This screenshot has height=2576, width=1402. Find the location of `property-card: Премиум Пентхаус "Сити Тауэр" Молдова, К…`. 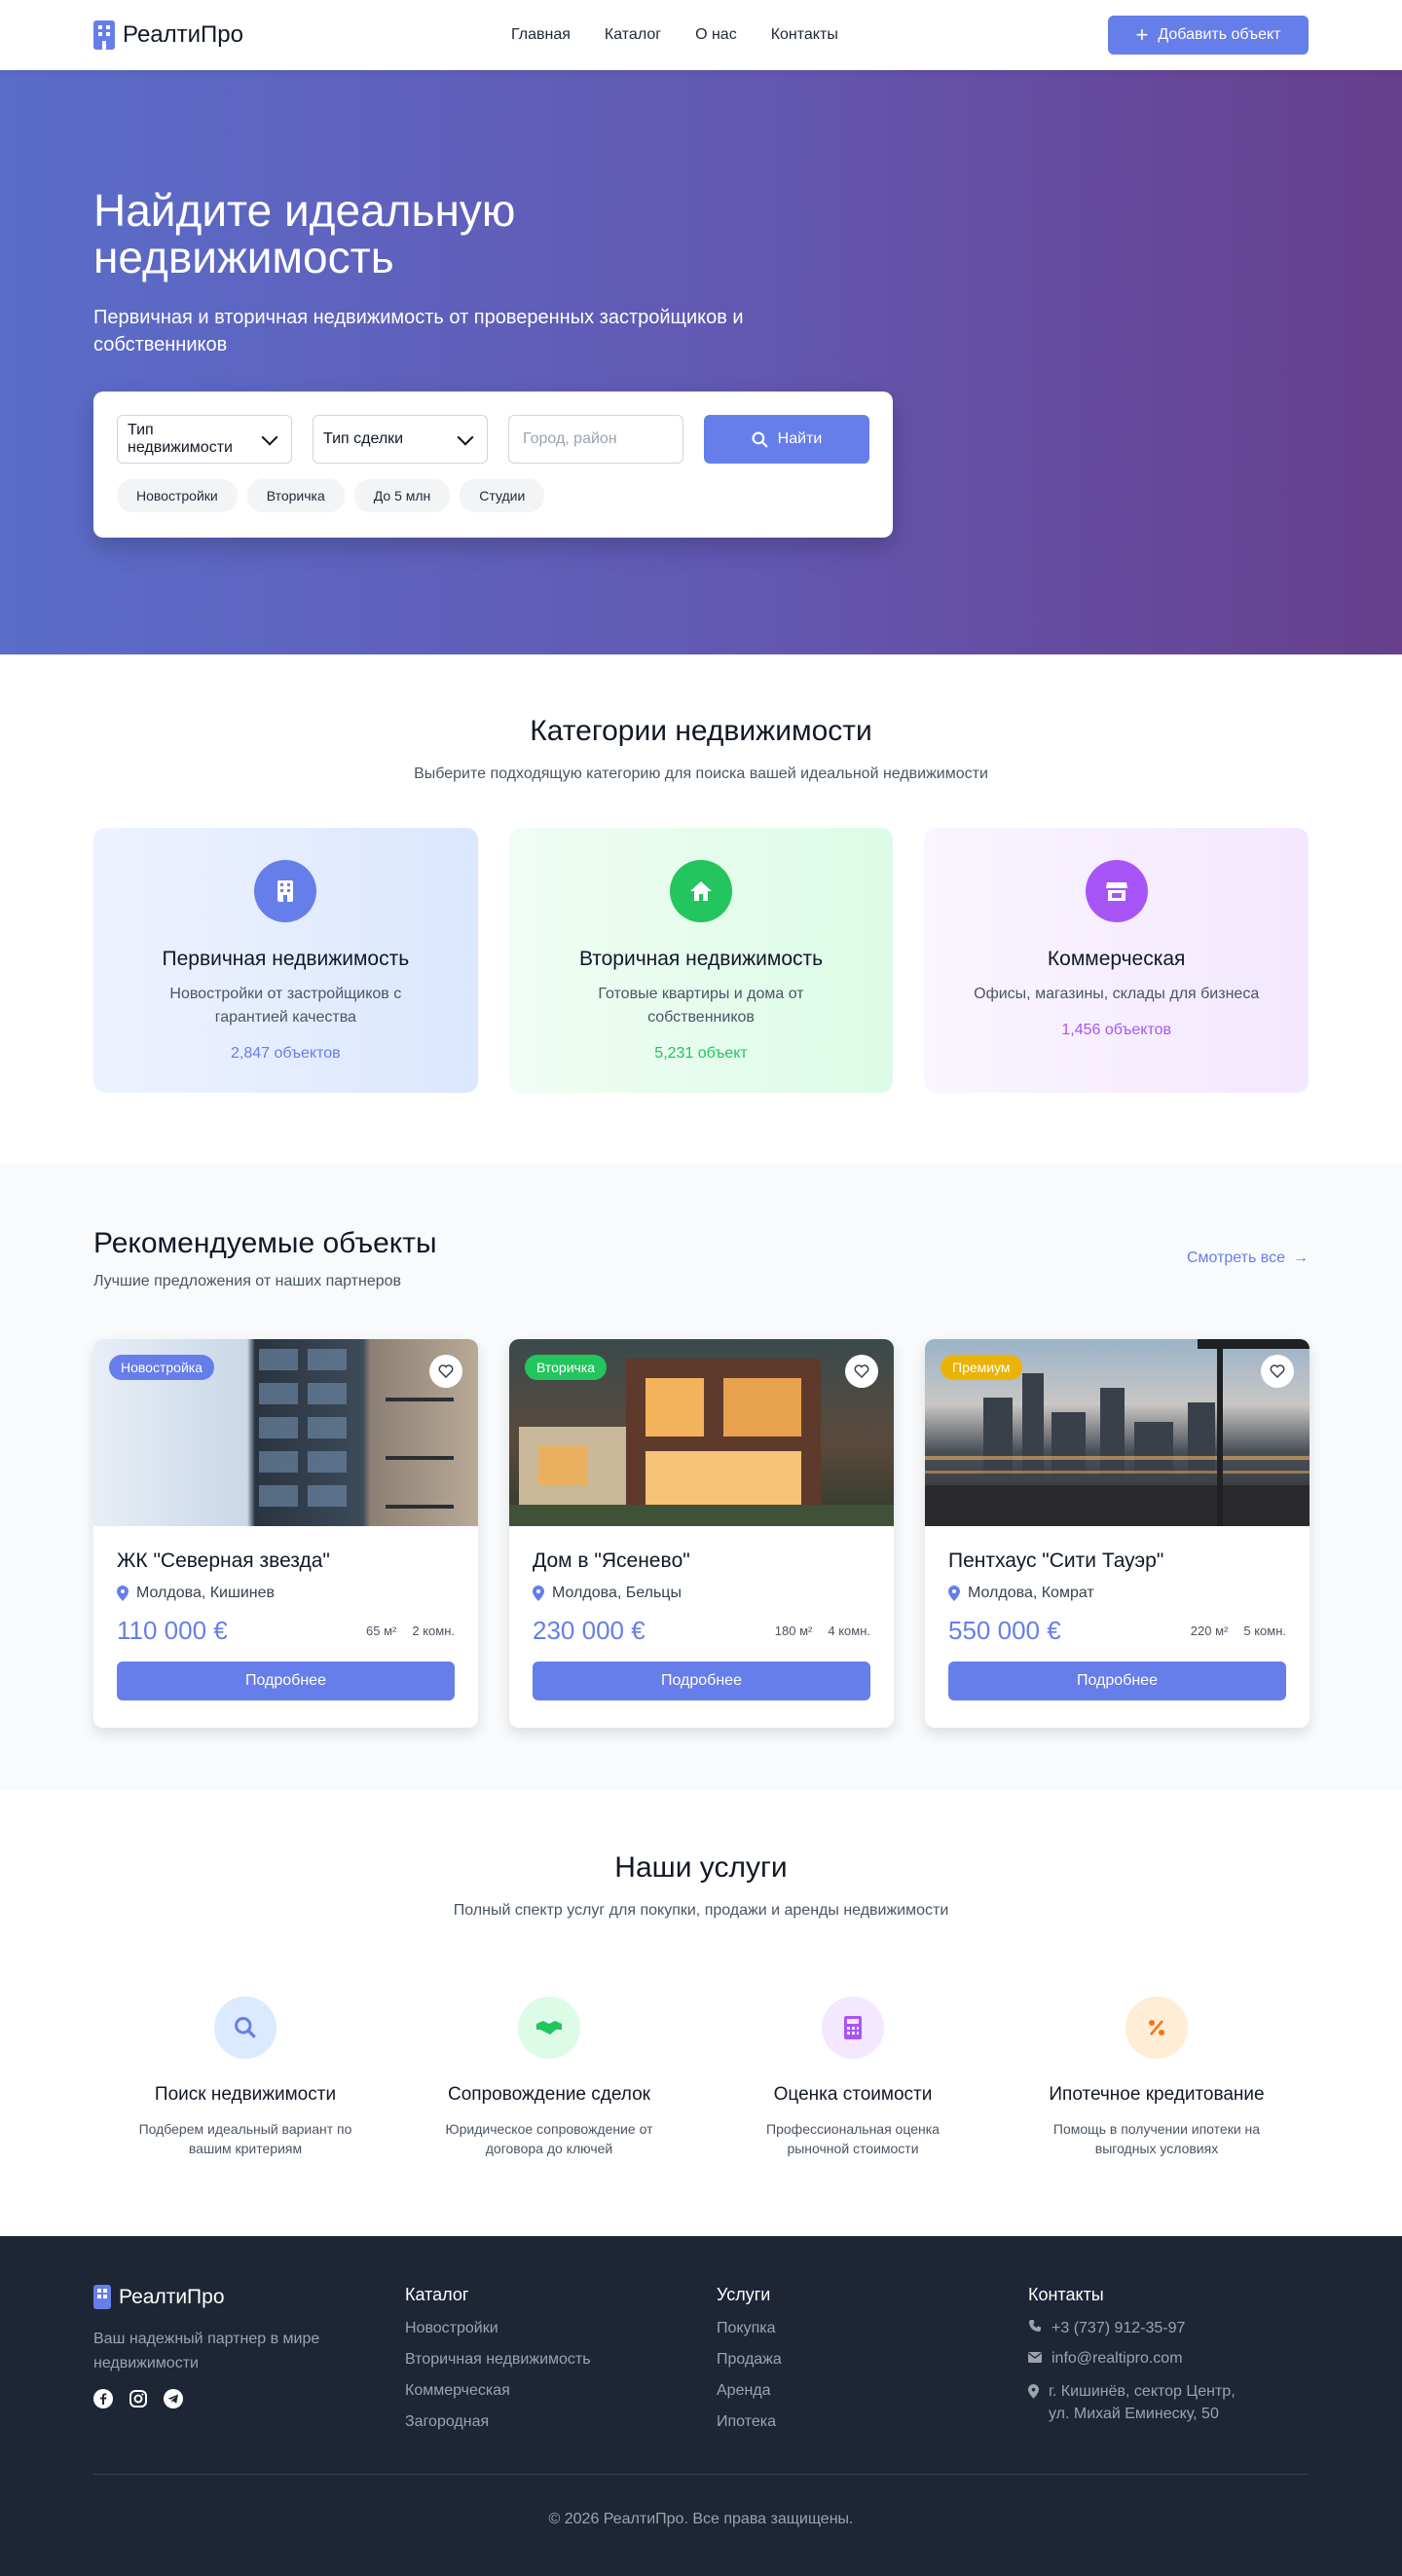

property-card: Премиум Пентхаус "Сити Тауэр" Молдова, К… is located at coordinates (1117, 1533).